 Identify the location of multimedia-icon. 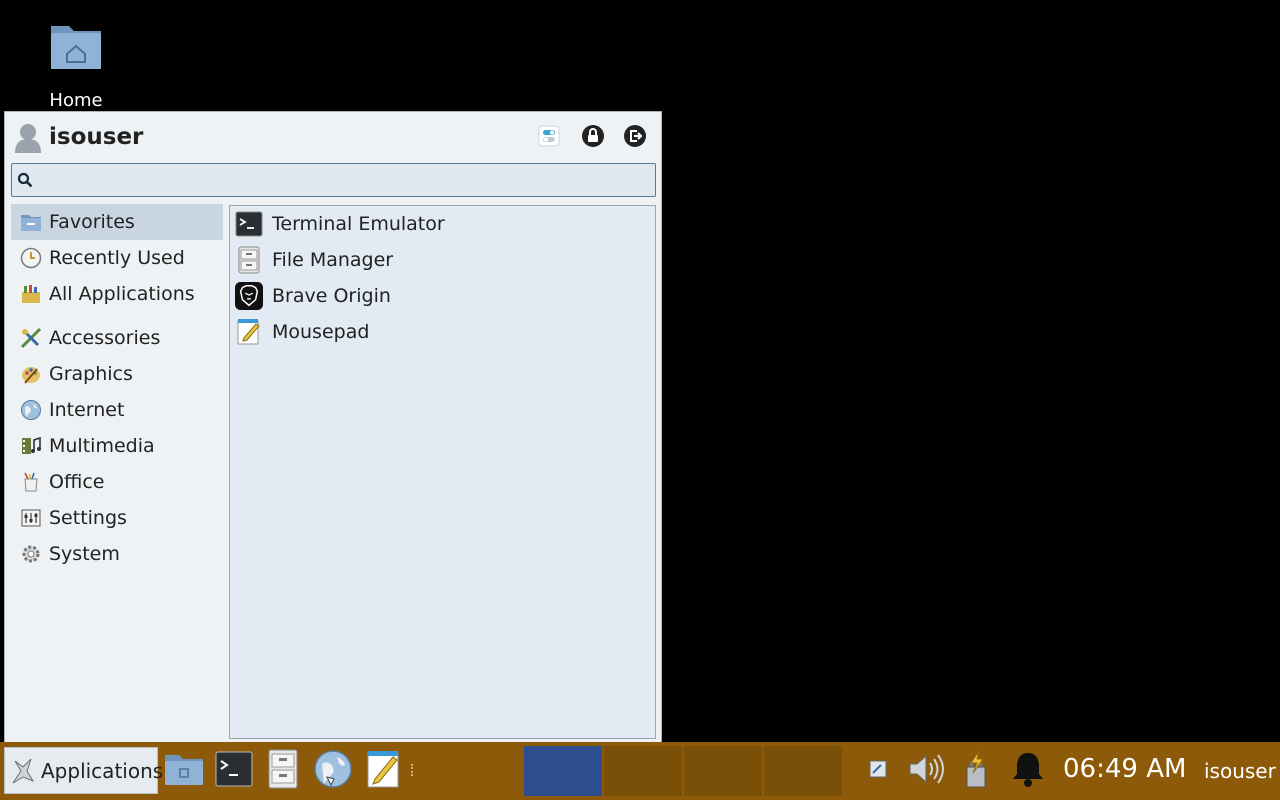
(31, 446).